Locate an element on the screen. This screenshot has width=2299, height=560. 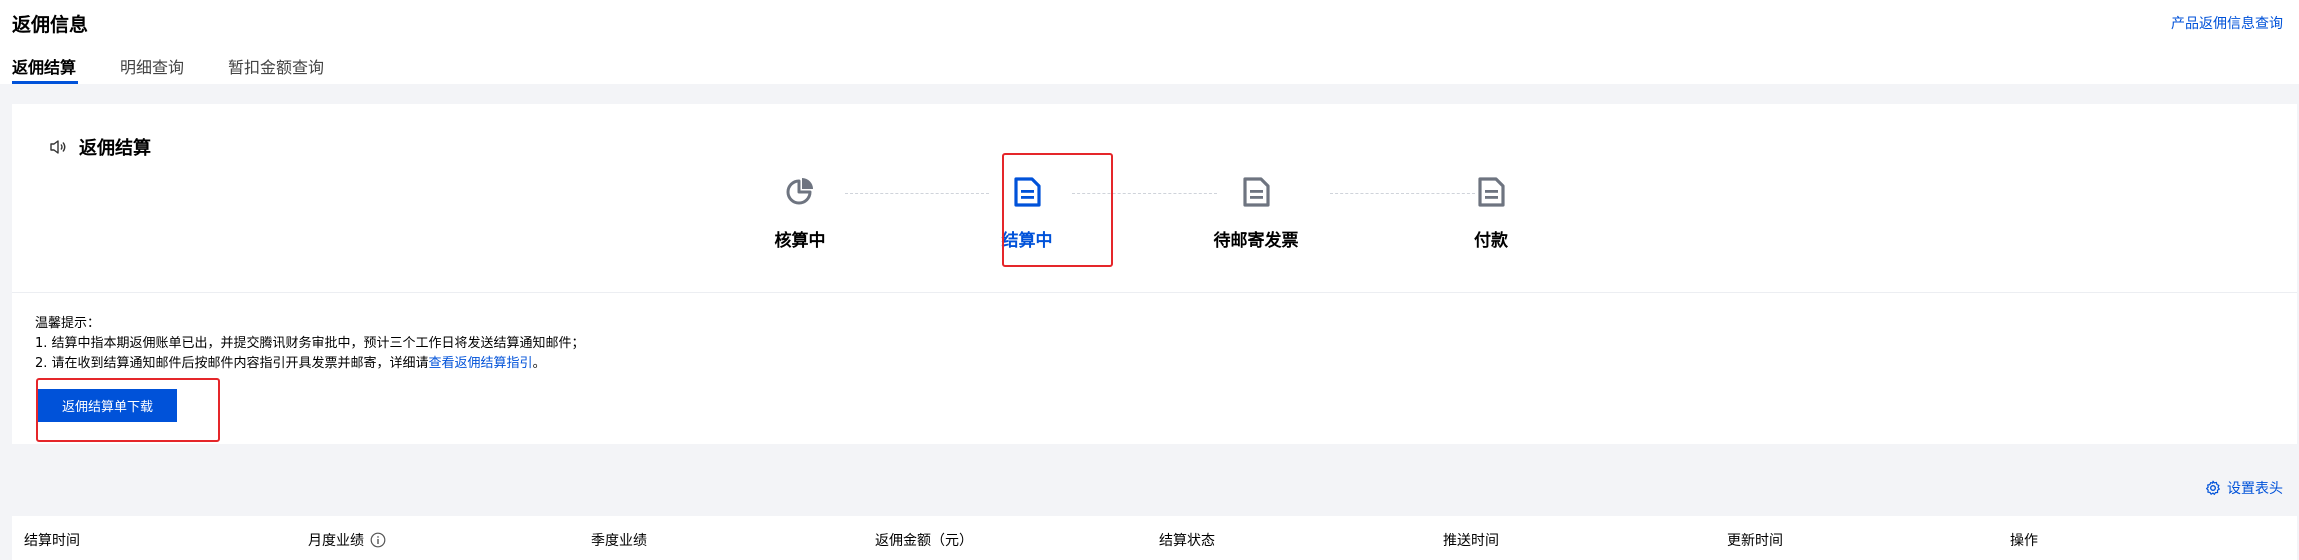
column-header: 返佣金额（元） is located at coordinates (924, 541).